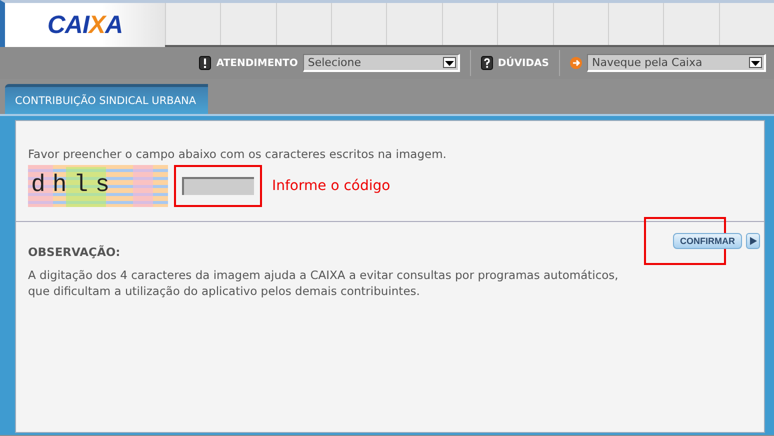 Image resolution: width=774 pixels, height=436 pixels. Describe the element at coordinates (486, 63) in the screenshot. I see `help-icon` at that location.